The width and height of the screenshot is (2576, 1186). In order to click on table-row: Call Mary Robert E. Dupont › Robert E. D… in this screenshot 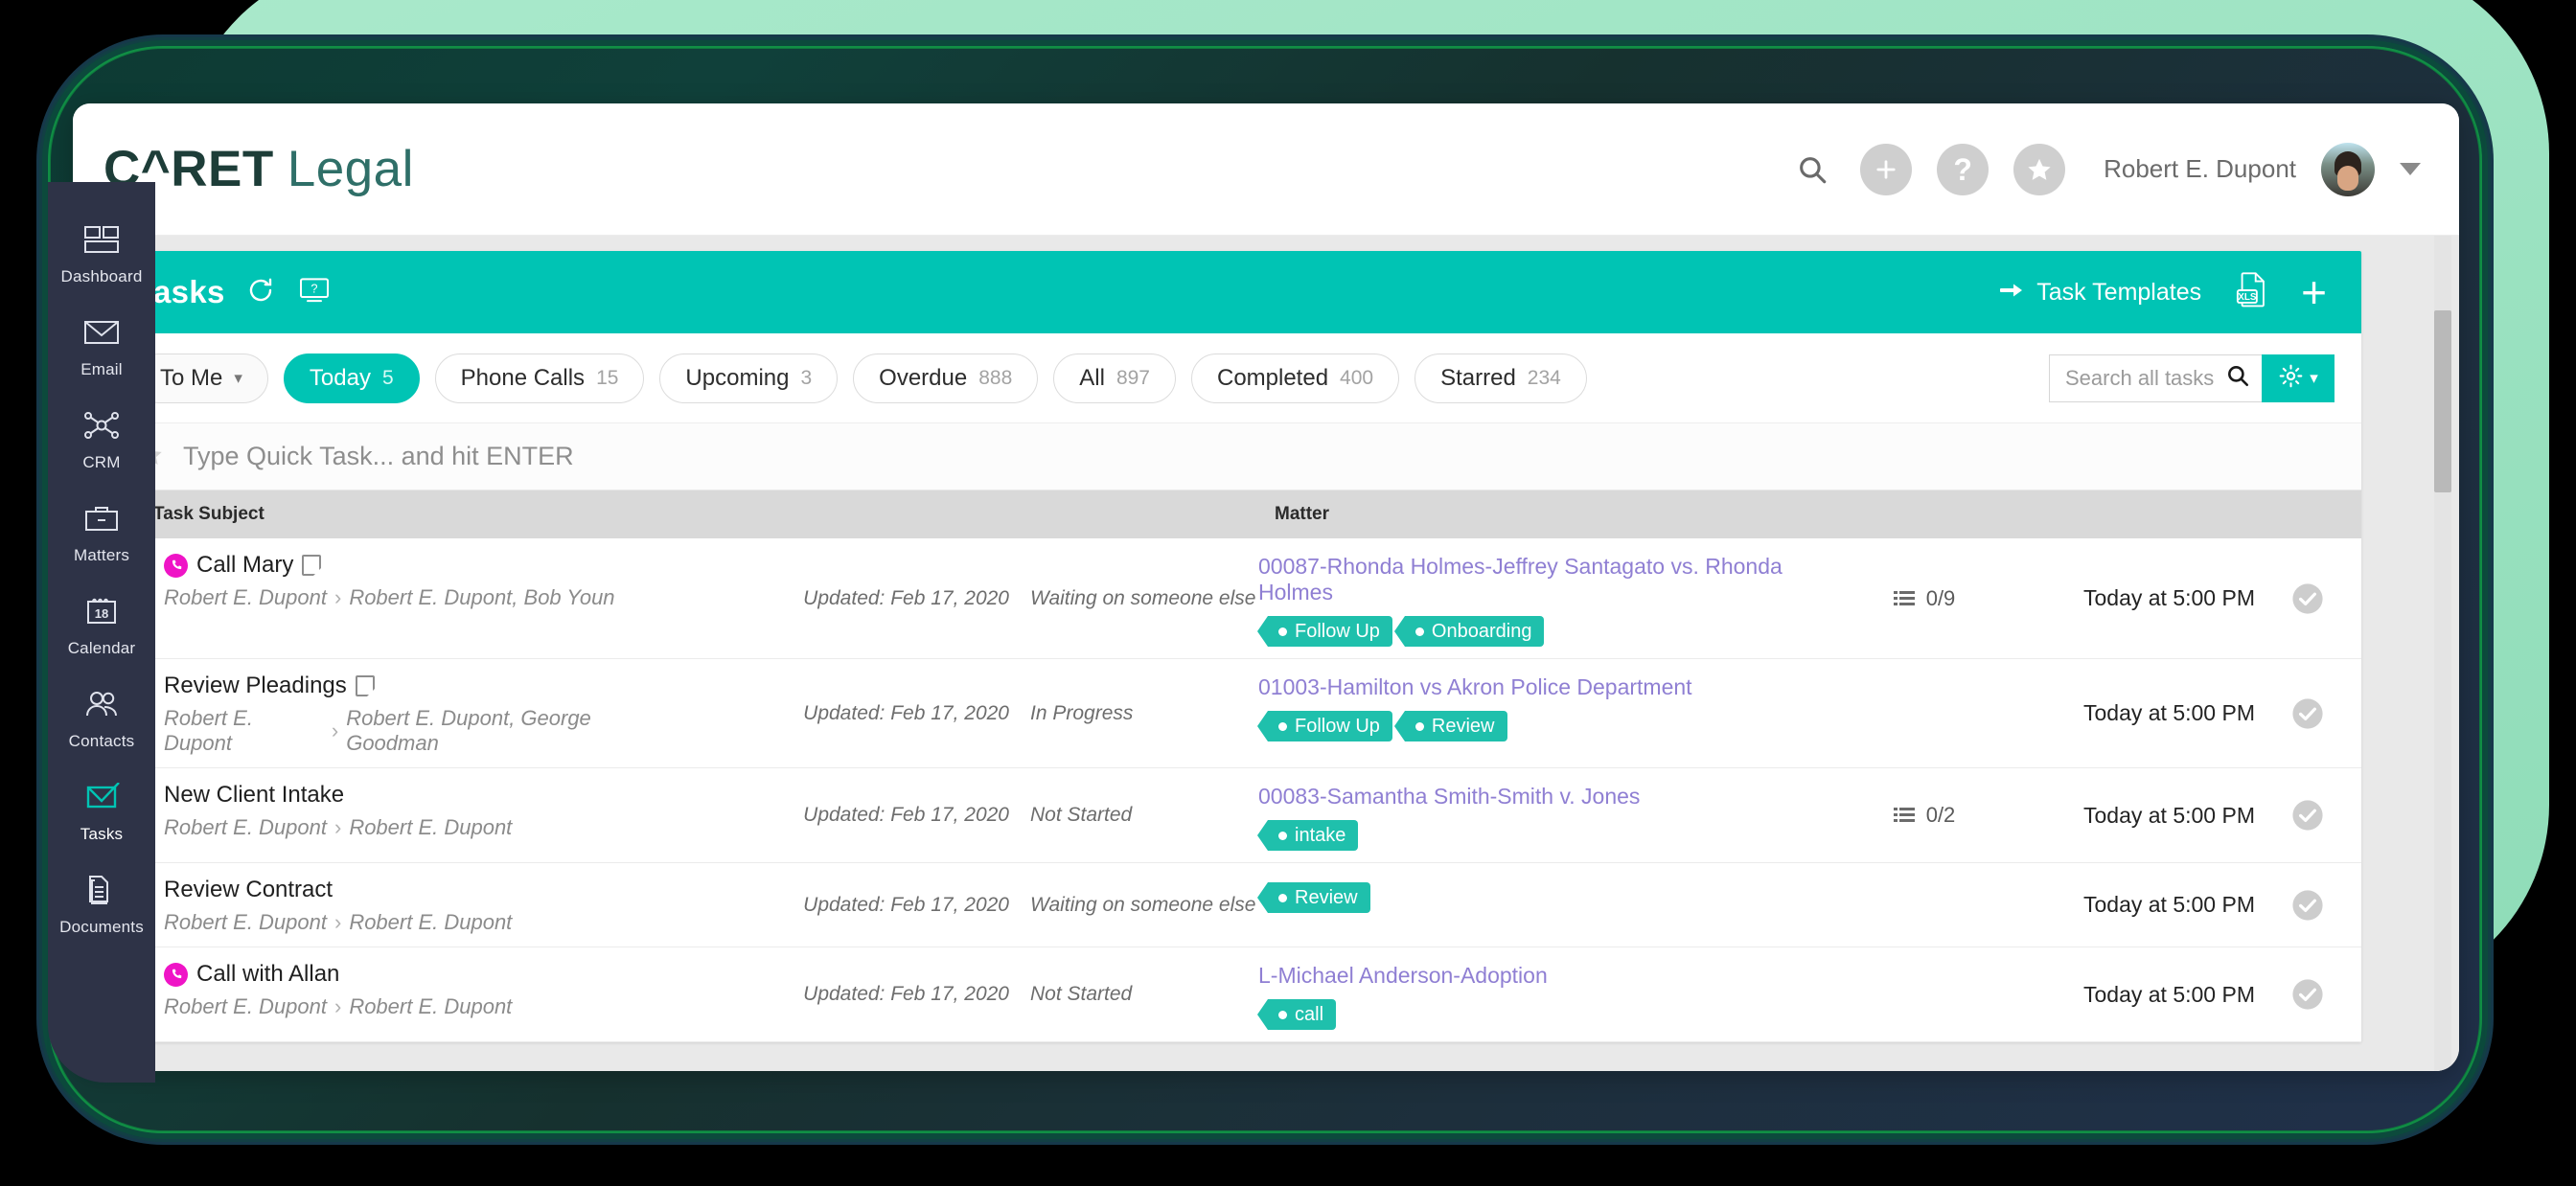, I will do `click(1233, 598)`.